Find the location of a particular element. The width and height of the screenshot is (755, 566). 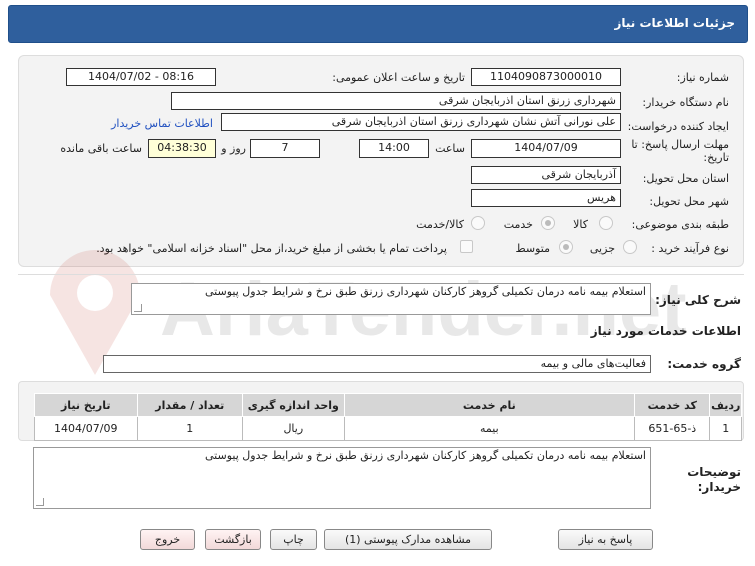

category-radio-goods is located at coordinates (606, 223).